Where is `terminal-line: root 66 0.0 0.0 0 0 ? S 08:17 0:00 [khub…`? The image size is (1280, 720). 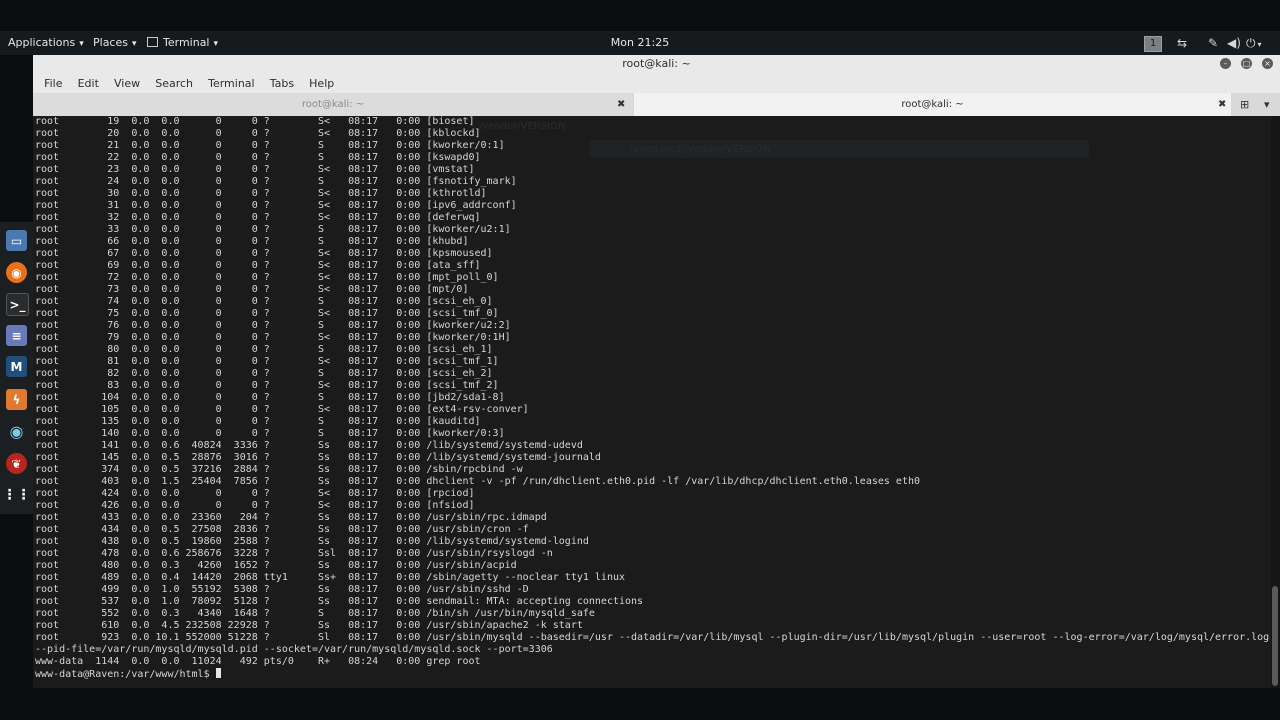
terminal-line: root 66 0.0 0.0 0 0 ? S 08:17 0:00 [khub… is located at coordinates (252, 241).